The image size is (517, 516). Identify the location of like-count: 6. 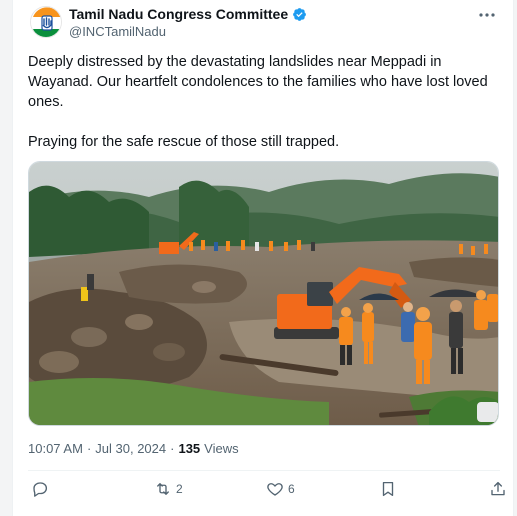
(291, 489).